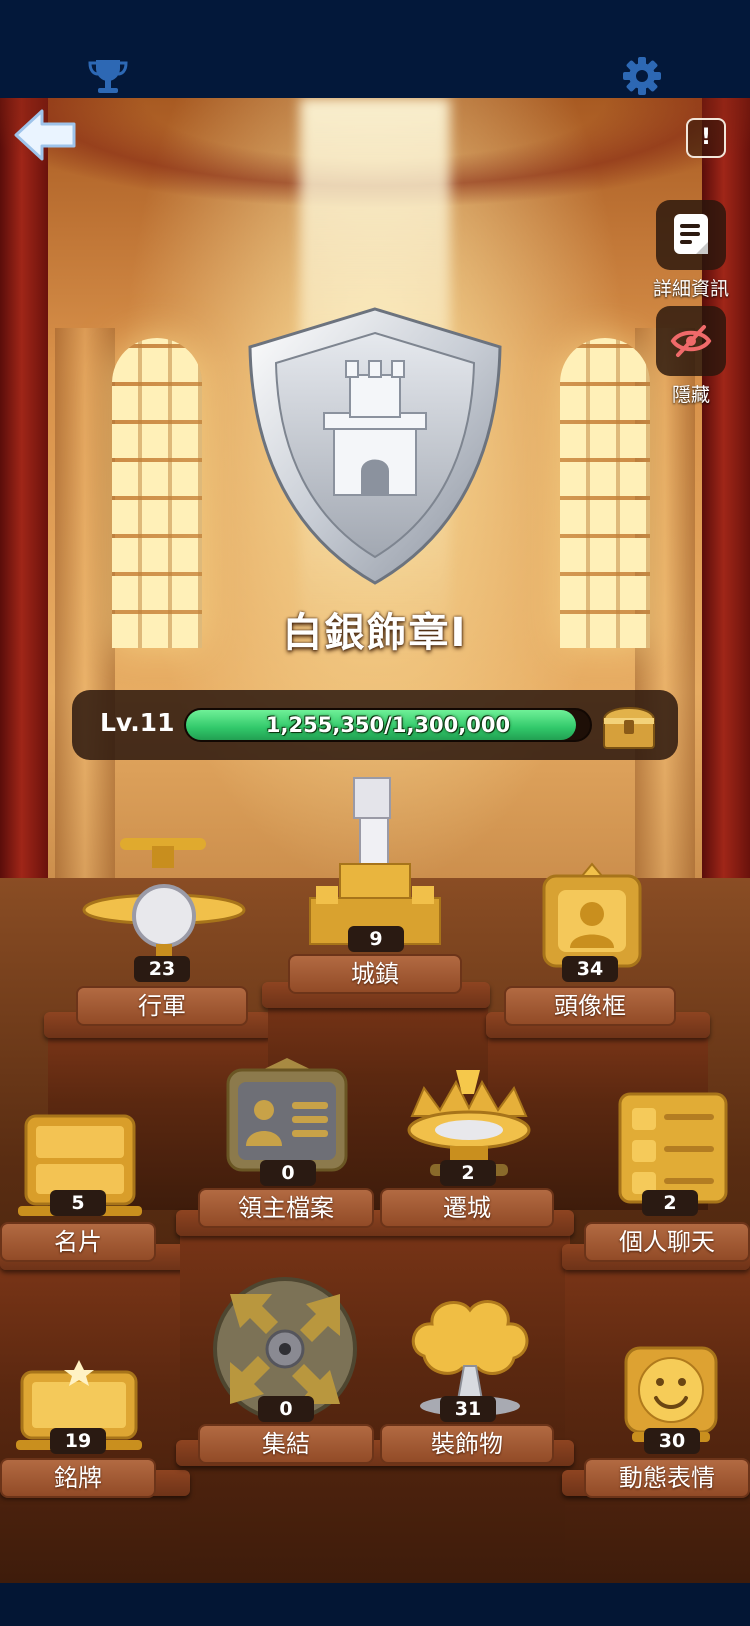 This screenshot has width=750, height=1626. Describe the element at coordinates (375, 49) in the screenshot. I see `top-bar` at that location.